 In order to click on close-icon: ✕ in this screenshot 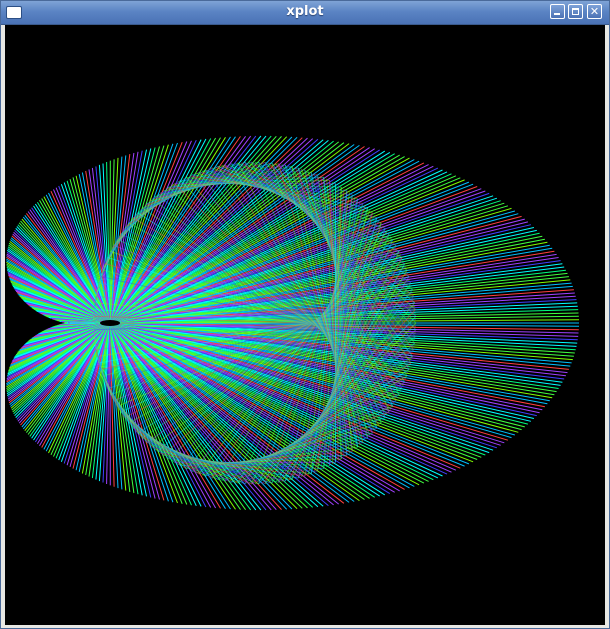, I will do `click(594, 11)`.